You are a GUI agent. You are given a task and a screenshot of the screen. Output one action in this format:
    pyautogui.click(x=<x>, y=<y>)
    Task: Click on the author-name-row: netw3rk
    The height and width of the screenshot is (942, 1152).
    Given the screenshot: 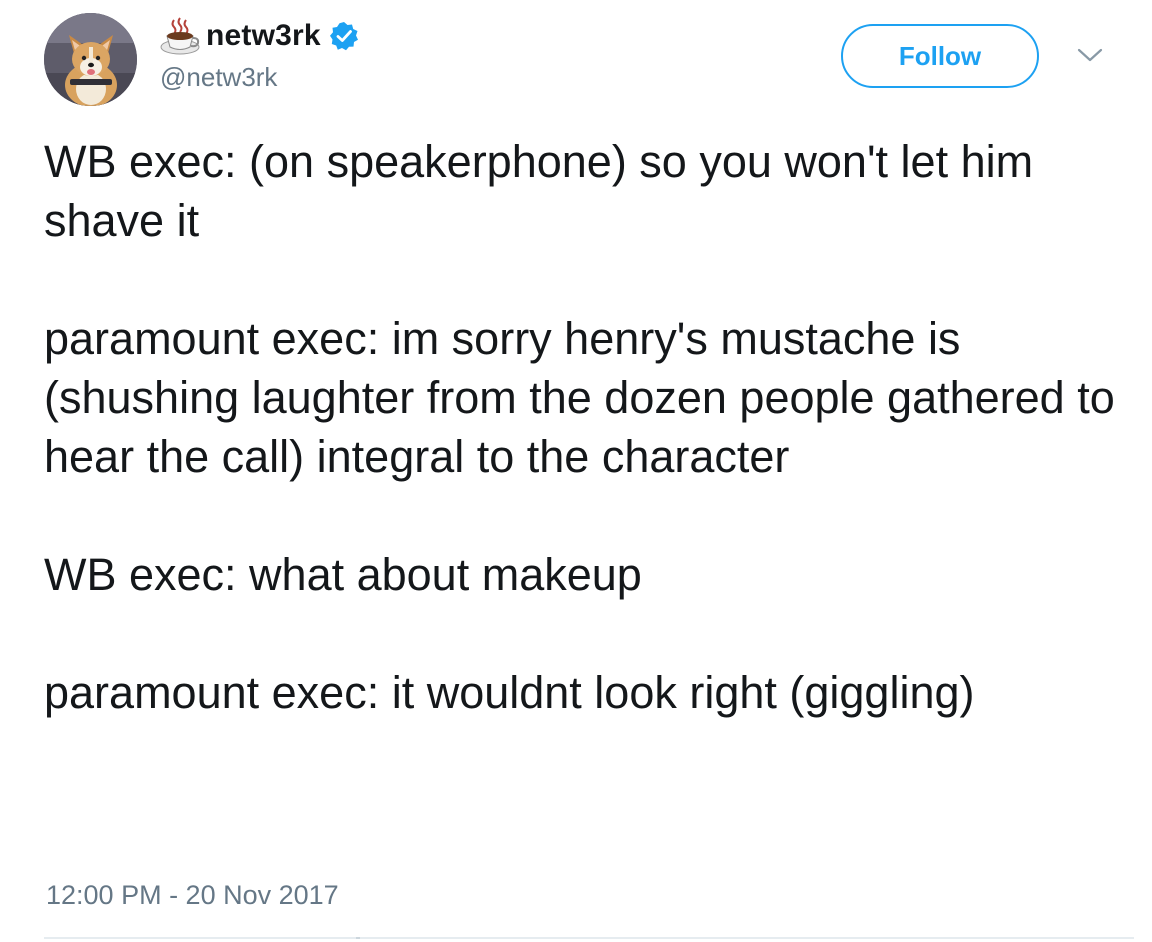 What is the action you would take?
    pyautogui.click(x=258, y=36)
    